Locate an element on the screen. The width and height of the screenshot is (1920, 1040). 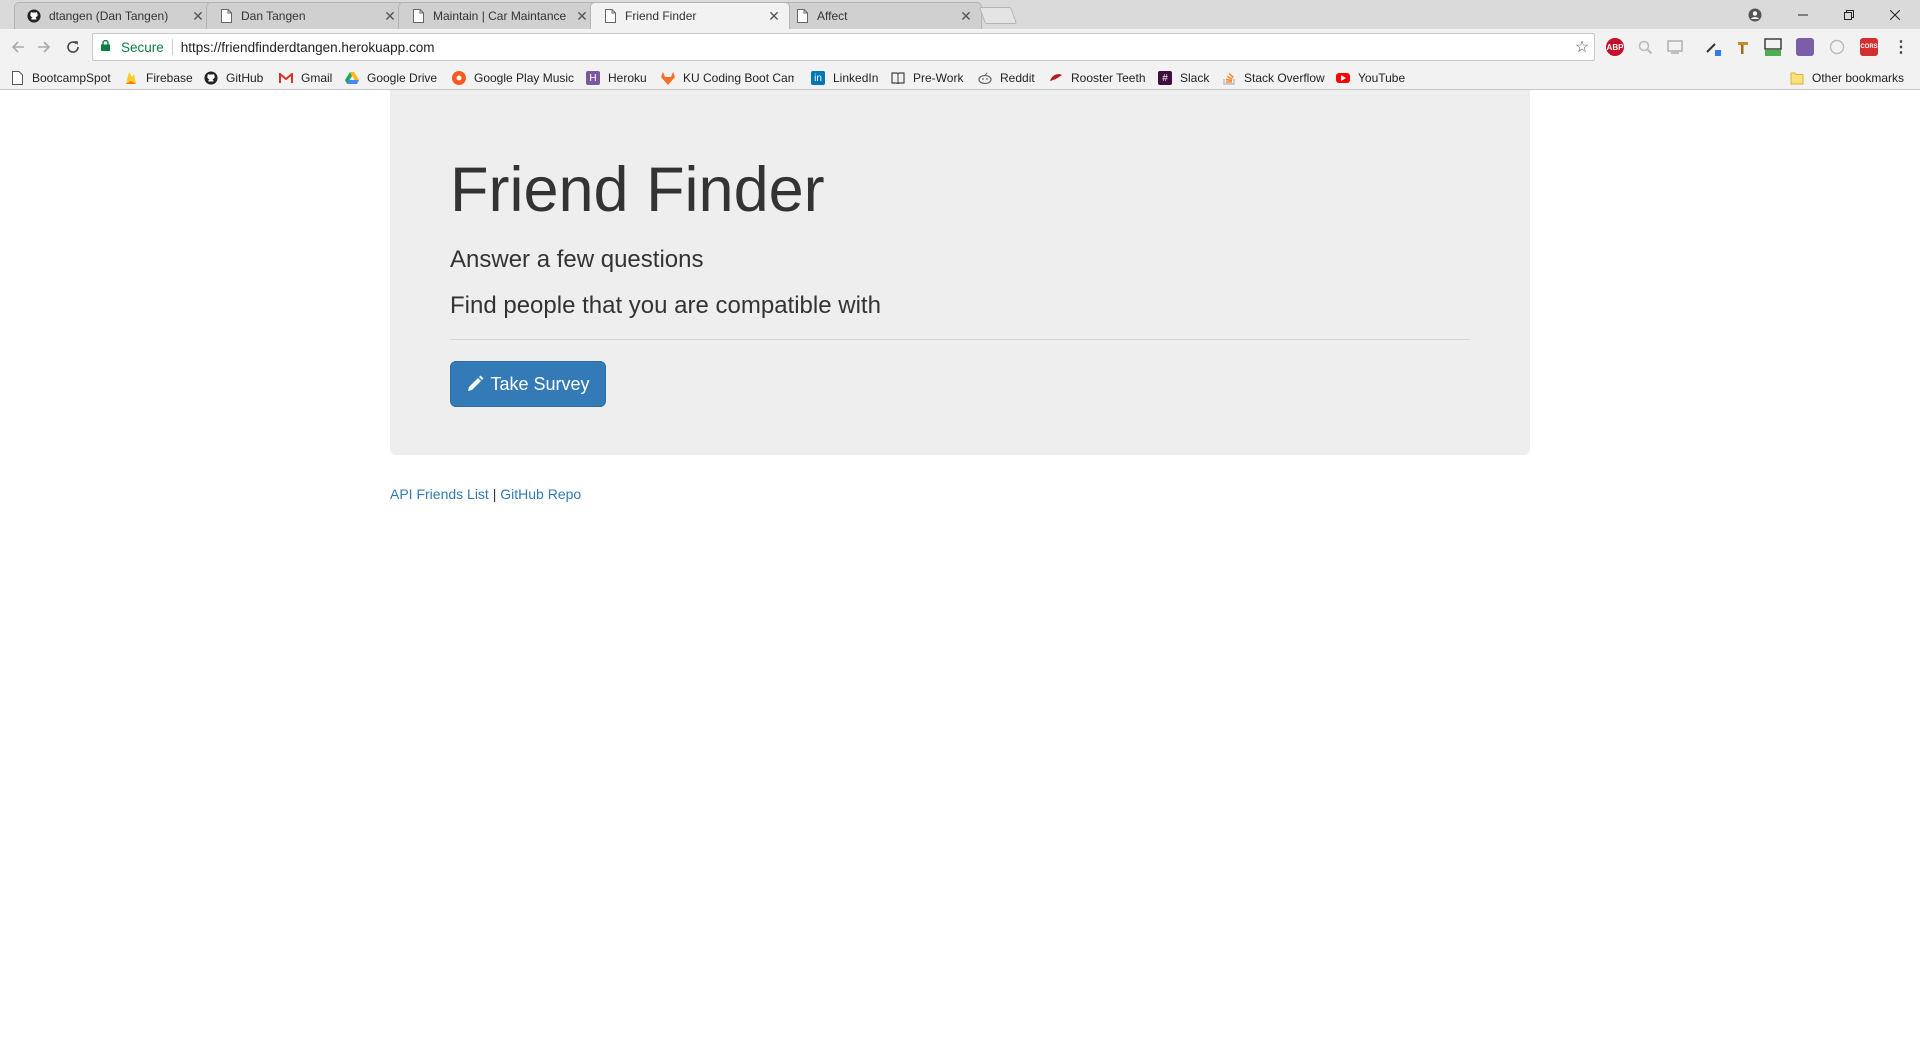
bookmark-label: KU Coding Boot Cam is located at coordinates (738, 78).